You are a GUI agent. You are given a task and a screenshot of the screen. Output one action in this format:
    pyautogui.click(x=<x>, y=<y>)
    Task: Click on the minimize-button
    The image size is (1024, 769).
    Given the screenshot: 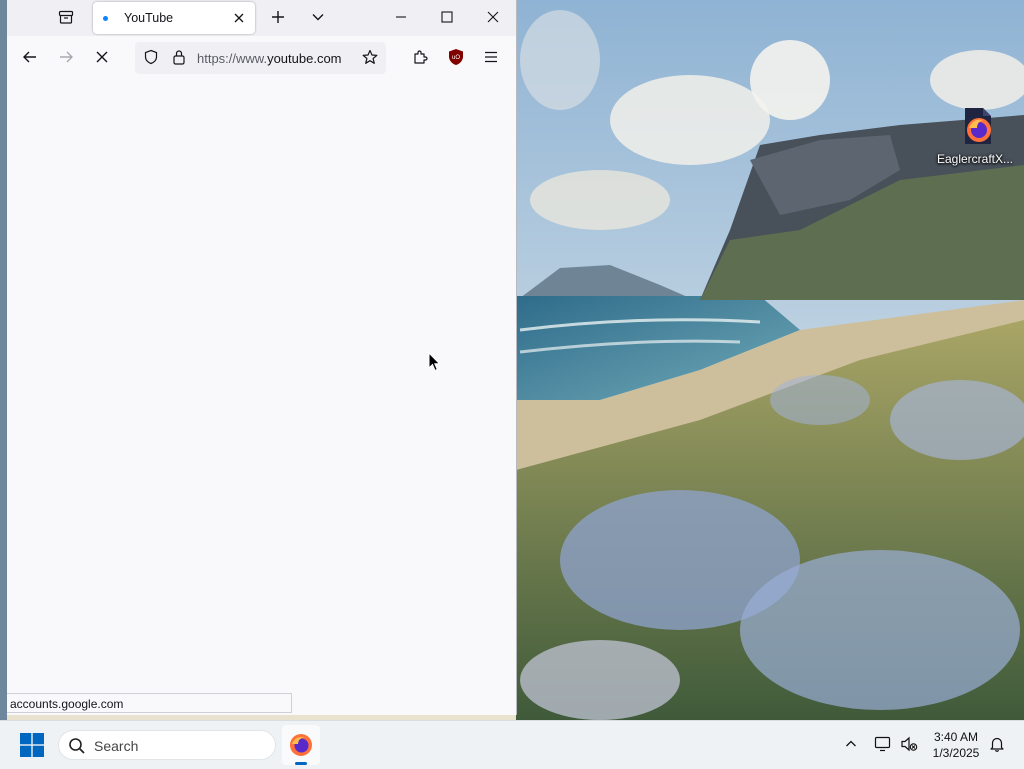 What is the action you would take?
    pyautogui.click(x=401, y=18)
    